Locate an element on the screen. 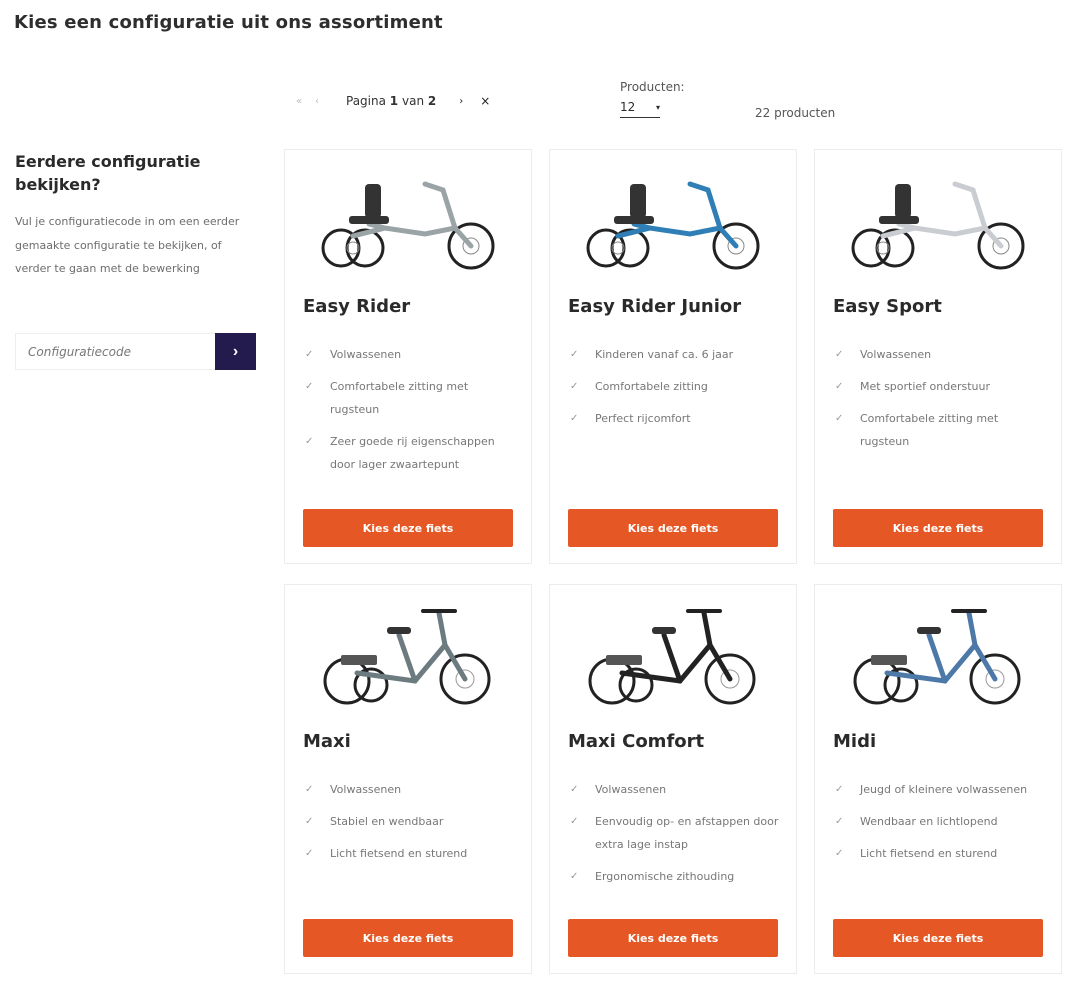 This screenshot has width=1080, height=994. next-page-icon: › is located at coordinates (461, 101).